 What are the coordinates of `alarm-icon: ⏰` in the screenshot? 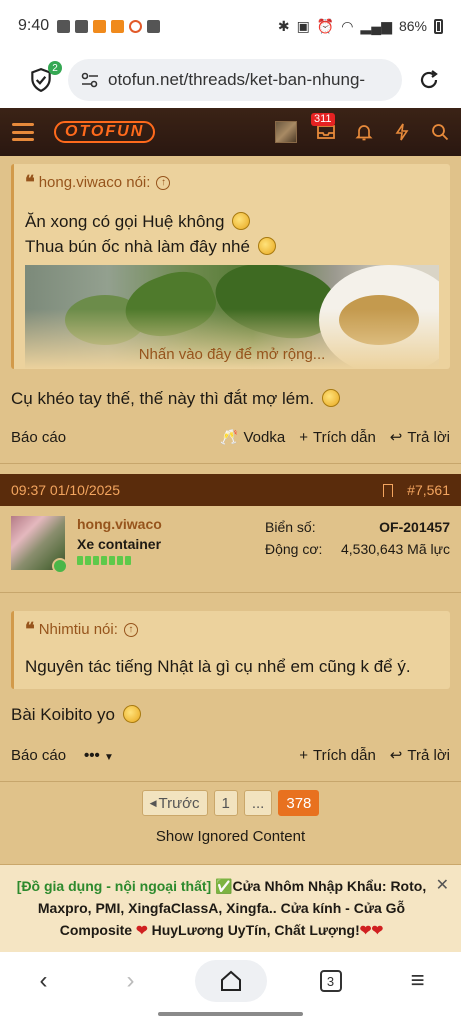 It's located at (325, 25).